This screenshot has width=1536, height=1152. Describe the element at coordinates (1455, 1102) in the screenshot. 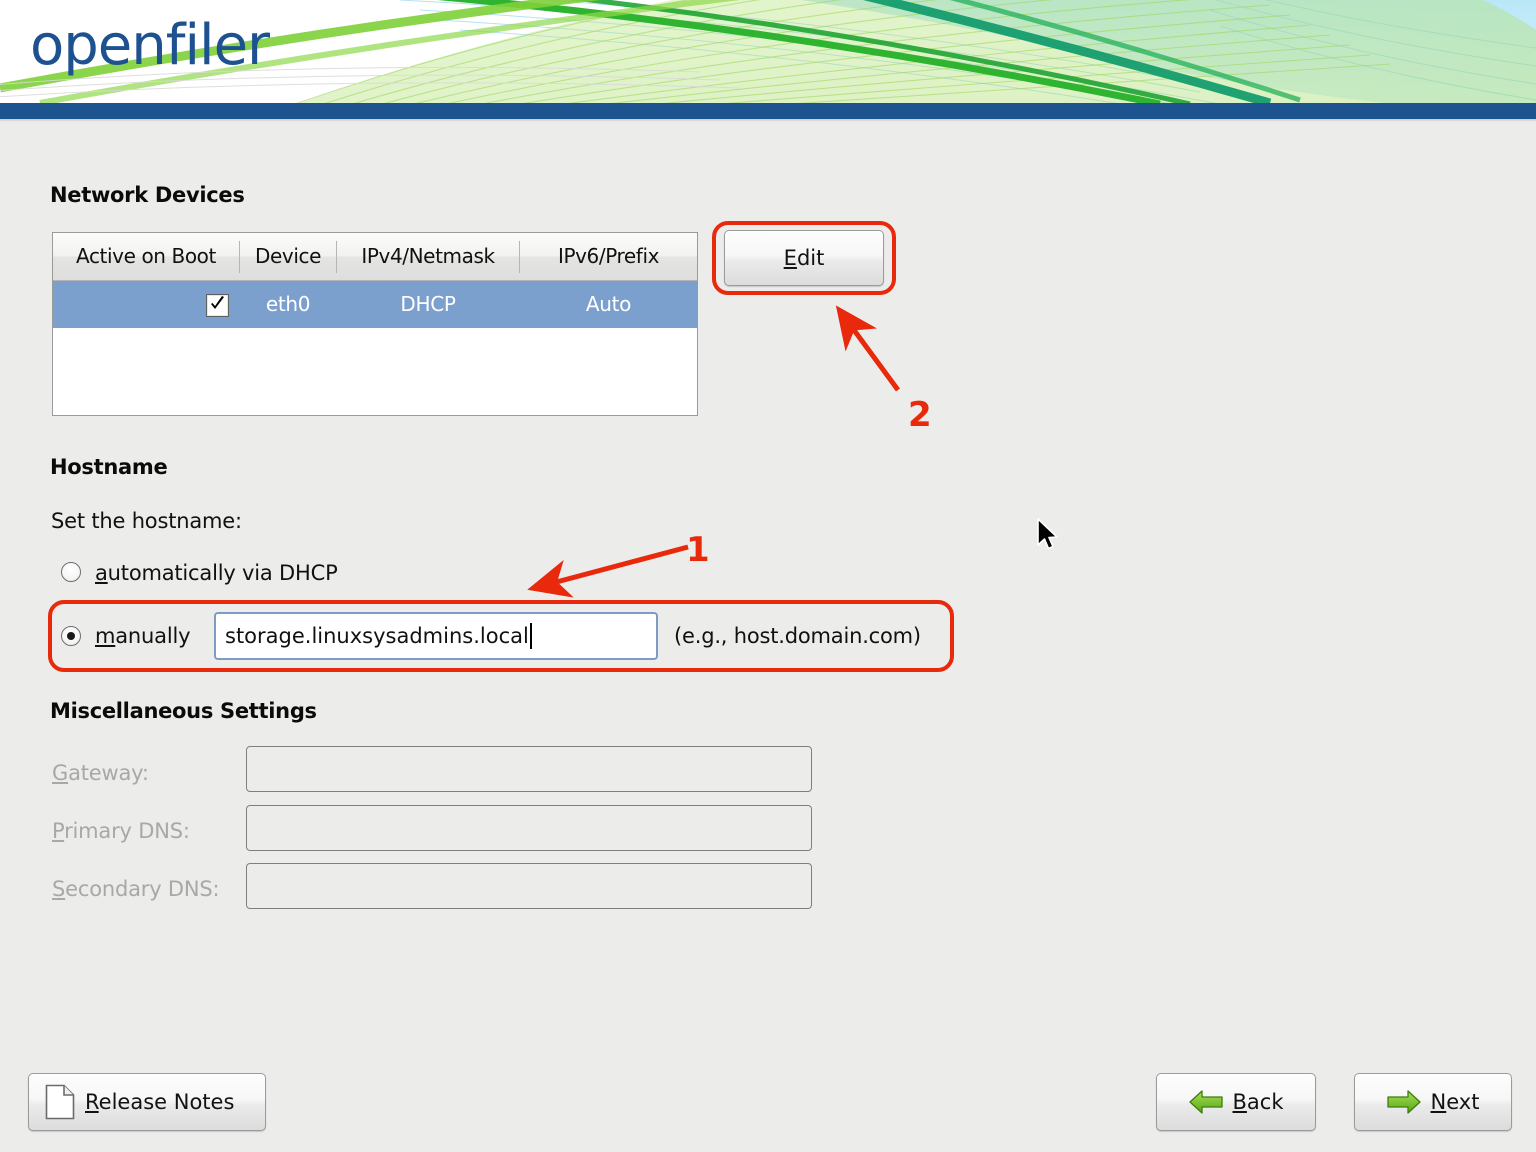

I see `next-button-label: Next` at that location.